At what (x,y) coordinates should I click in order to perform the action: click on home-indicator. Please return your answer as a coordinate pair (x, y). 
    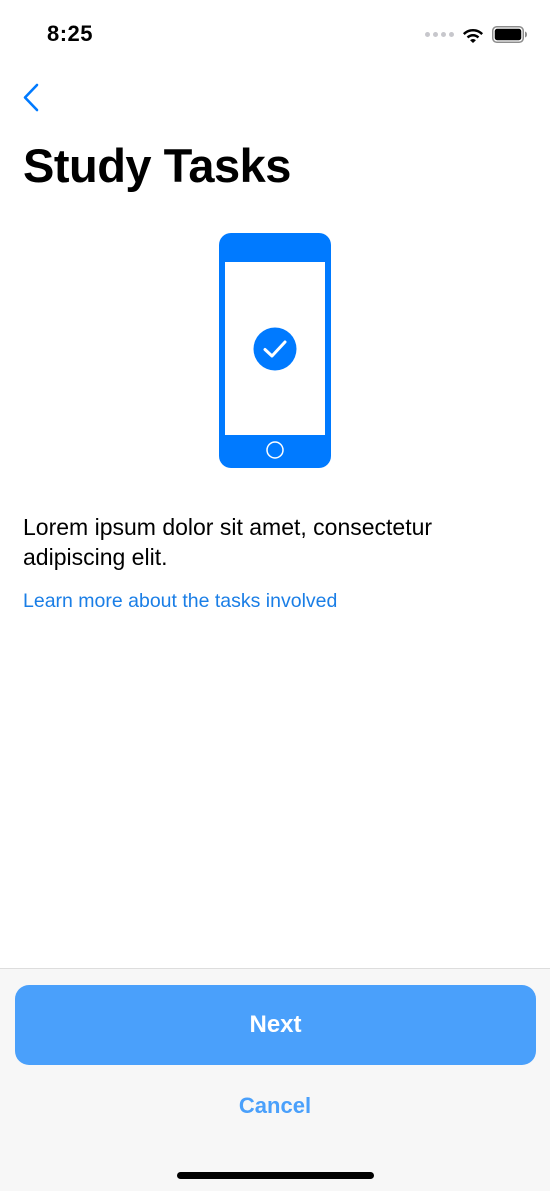
    Looking at the image, I should click on (275, 1175).